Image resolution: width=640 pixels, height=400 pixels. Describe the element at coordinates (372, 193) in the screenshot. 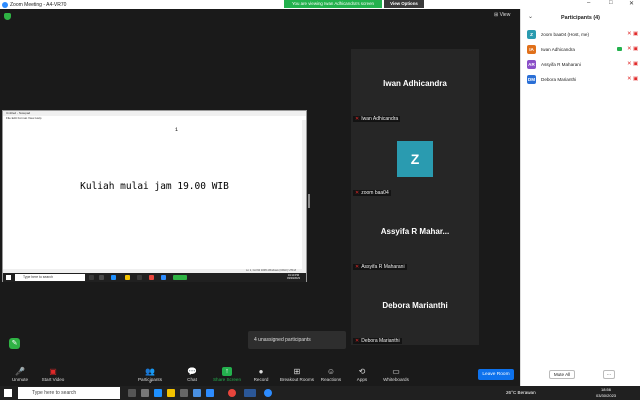

I see `tile-label: ✕ zoom baa04` at that location.